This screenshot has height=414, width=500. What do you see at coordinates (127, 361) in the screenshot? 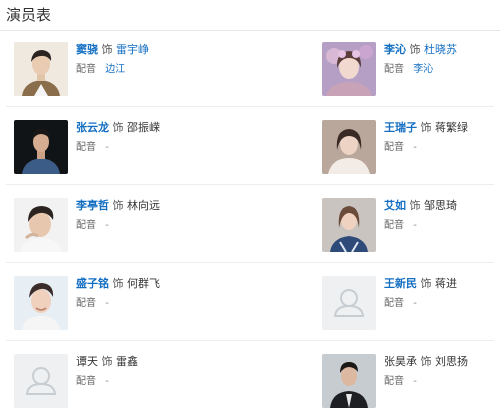
I see `role-name: 雷鑫` at bounding box center [127, 361].